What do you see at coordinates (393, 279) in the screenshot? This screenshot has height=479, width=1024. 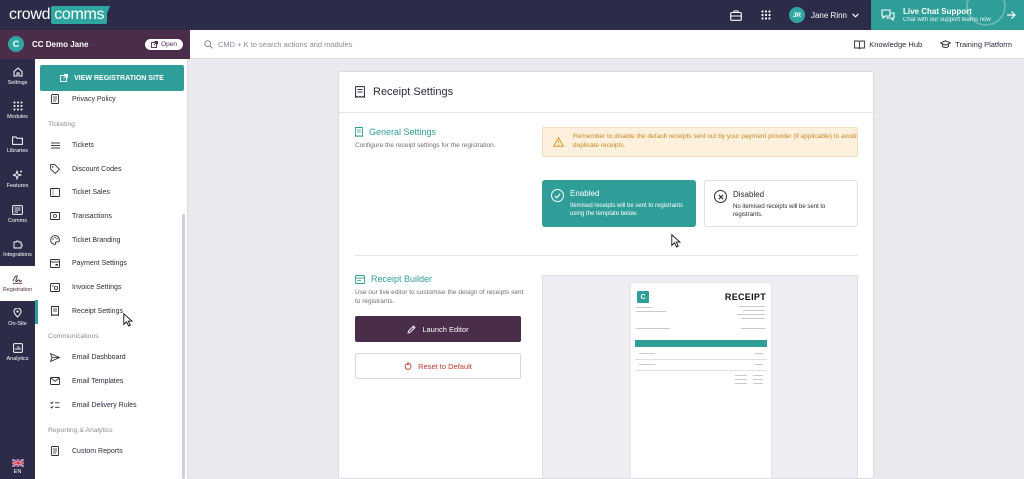 I see `receipt-builder-heading: Receipt Builder` at bounding box center [393, 279].